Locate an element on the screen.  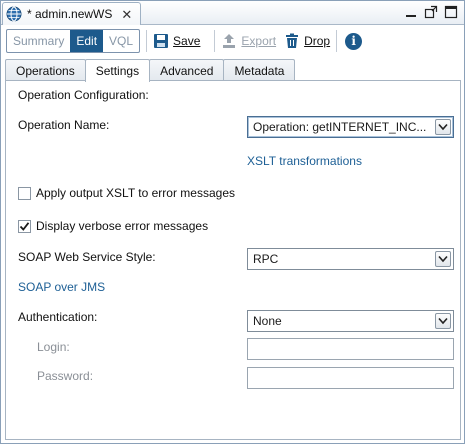
soap-over-jms-link: SOAP over JMS is located at coordinates (61, 287).